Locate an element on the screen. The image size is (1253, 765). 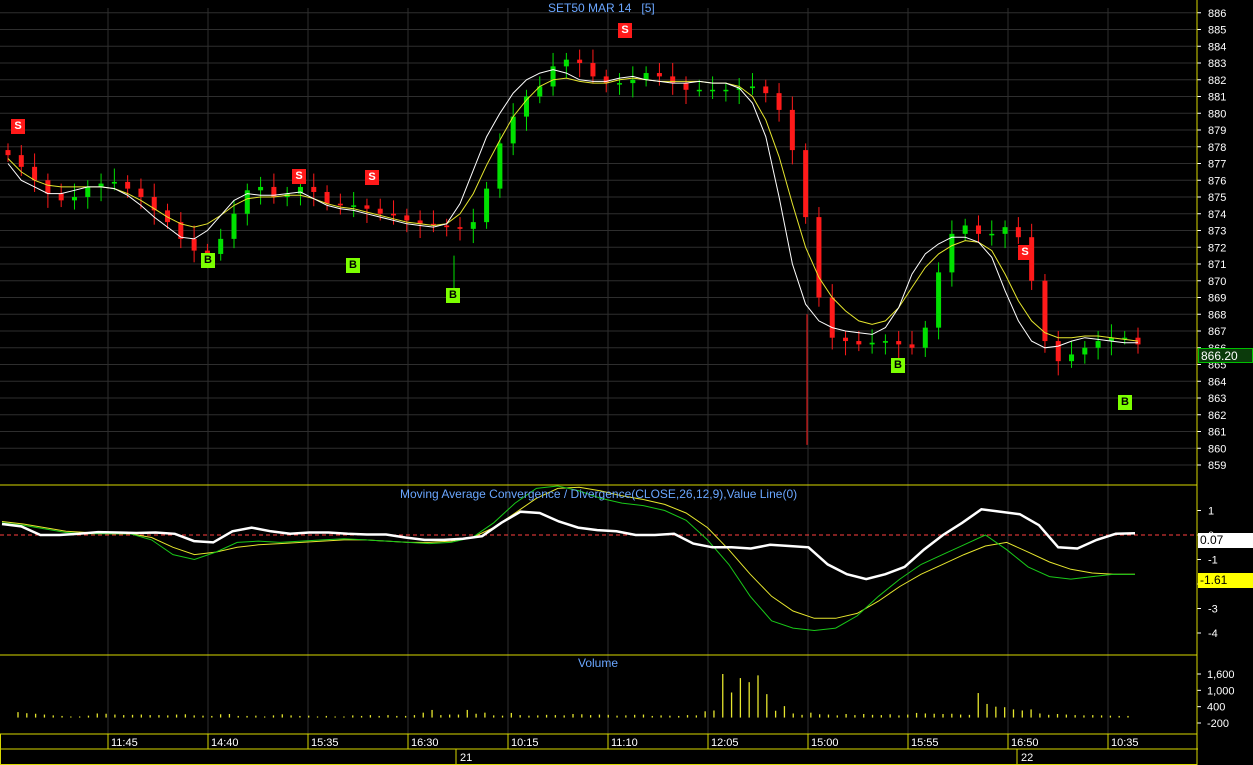
price-tick-label: 886 is located at coordinates (1217, 14).